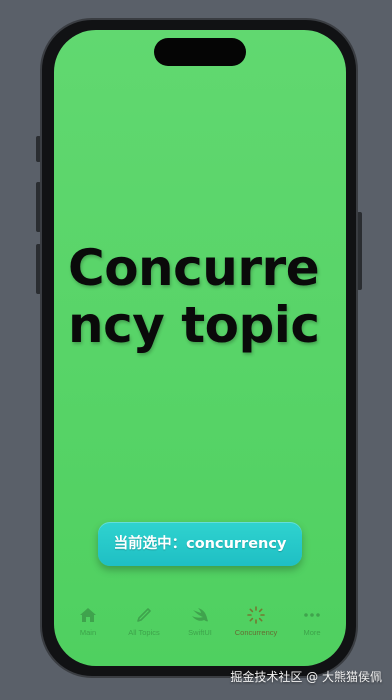 This screenshot has width=392, height=700. What do you see at coordinates (194, 296) in the screenshot?
I see `page-title: Concurrency topic` at bounding box center [194, 296].